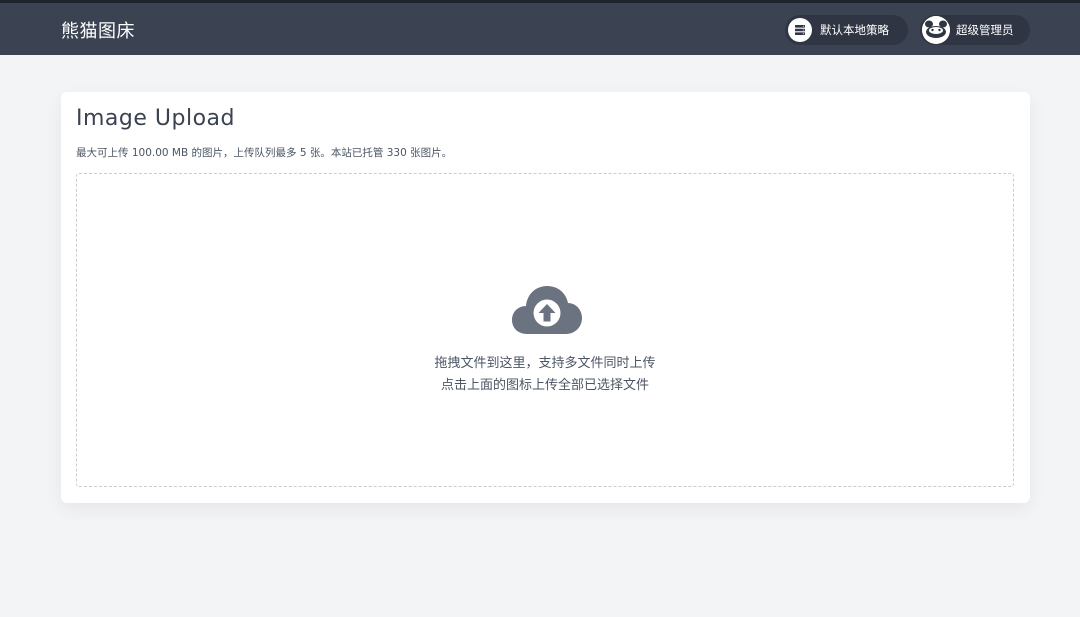 This screenshot has width=1080, height=617. Describe the element at coordinates (540, 27) in the screenshot. I see `top-navbar: 熊猫图床 默认本地策略 超级管理员` at that location.